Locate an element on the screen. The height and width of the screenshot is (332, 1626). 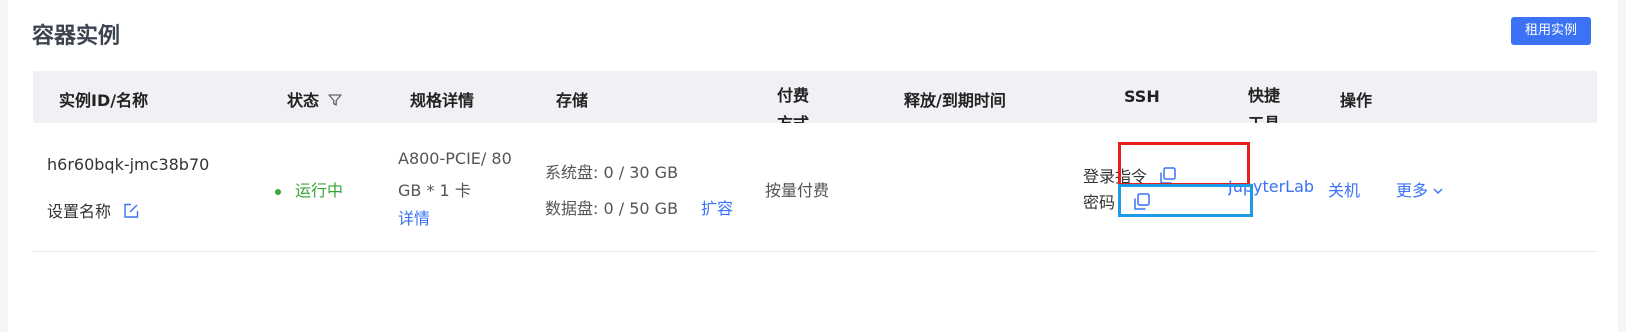
column-header-storage: 存储 is located at coordinates (572, 100).